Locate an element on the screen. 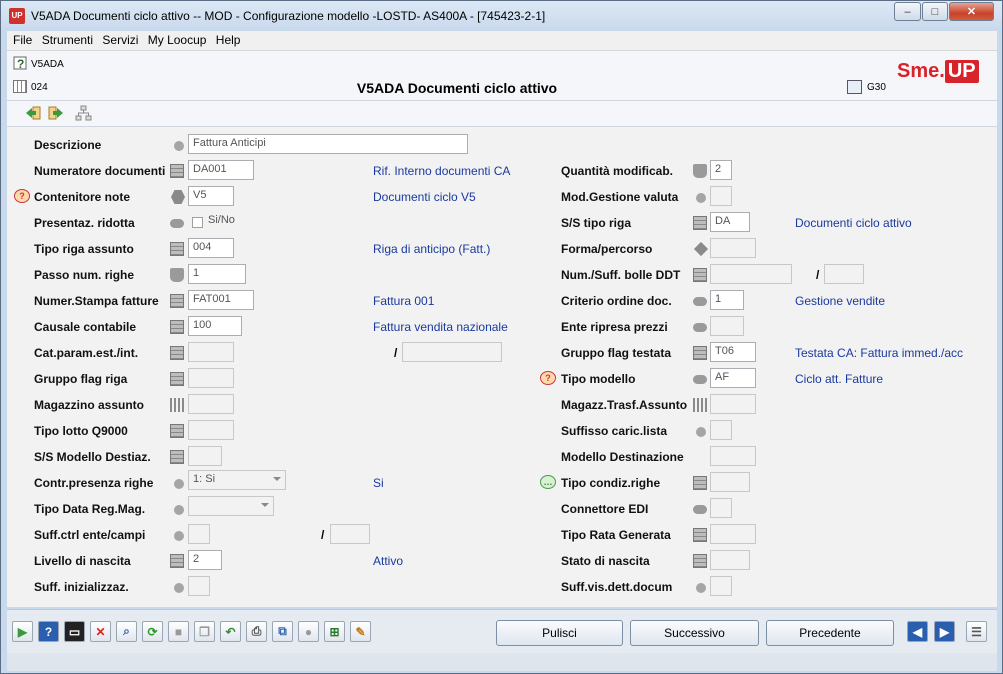 The height and width of the screenshot is (674, 1003). tipo-rata-field is located at coordinates (733, 534).